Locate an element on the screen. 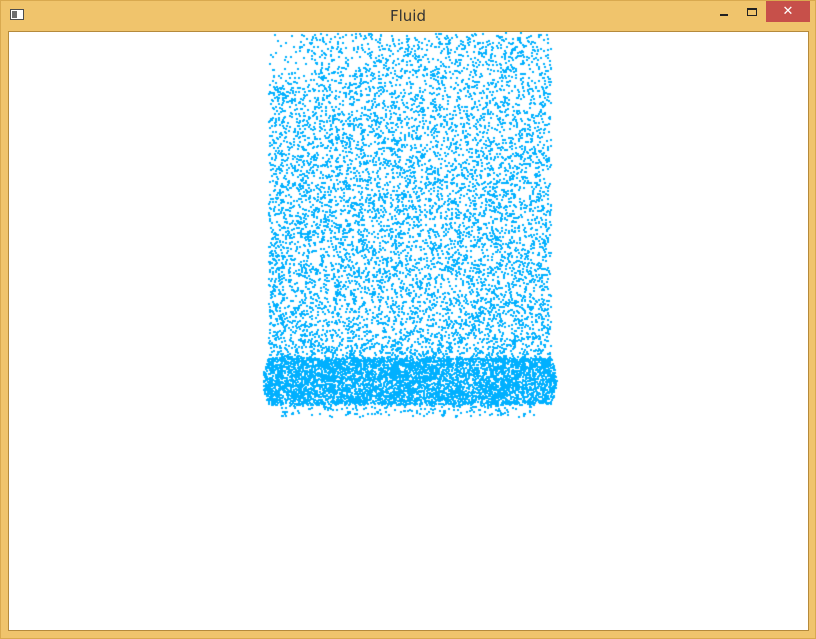  maximize-icon is located at coordinates (752, 11).